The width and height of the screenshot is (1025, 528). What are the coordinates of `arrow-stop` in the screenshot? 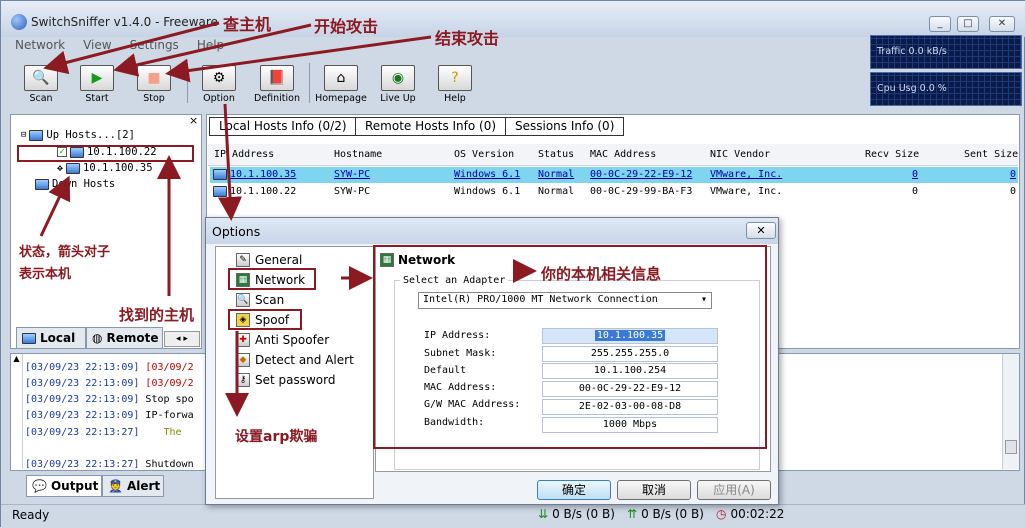 It's located at (298, 59).